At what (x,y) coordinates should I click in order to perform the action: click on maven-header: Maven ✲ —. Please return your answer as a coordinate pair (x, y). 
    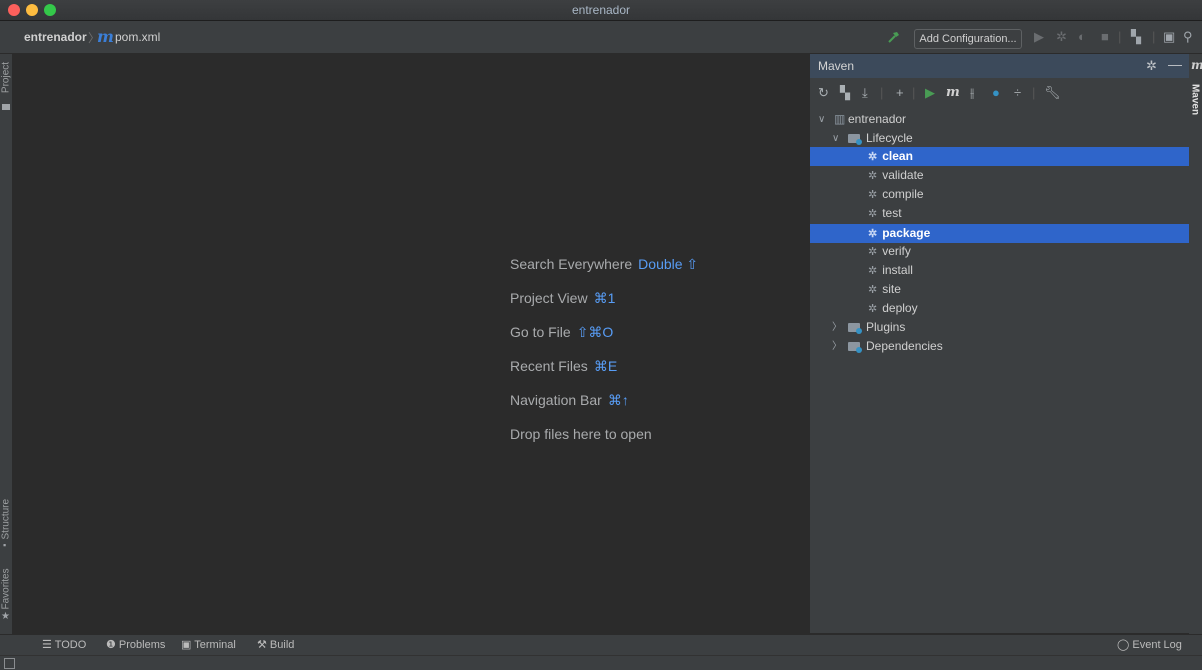
    Looking at the image, I should click on (1000, 66).